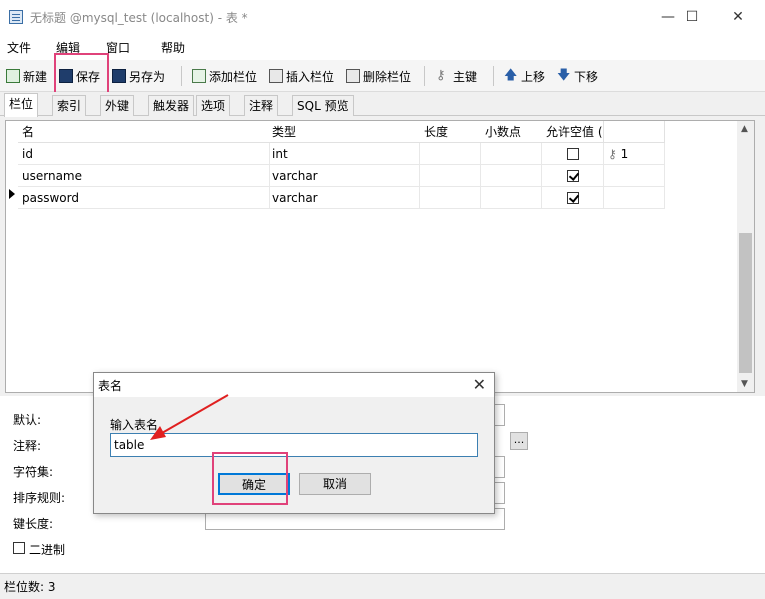 The image size is (765, 599). What do you see at coordinates (345, 132) in the screenshot?
I see `header-type: 类型` at bounding box center [345, 132].